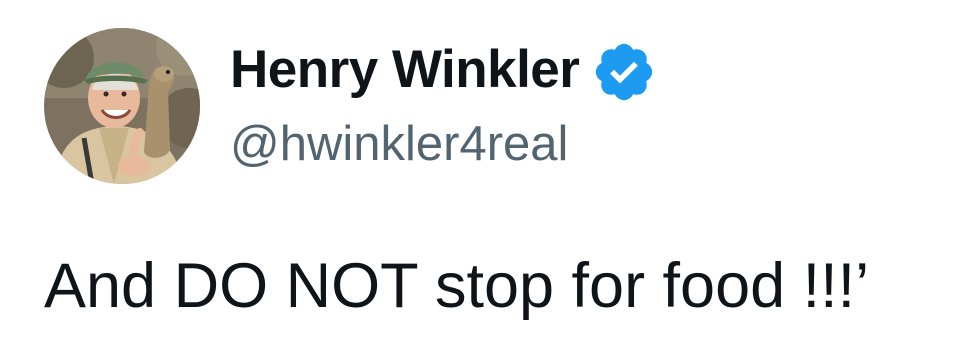  Describe the element at coordinates (624, 72) in the screenshot. I see `verified-badge-icon` at that location.